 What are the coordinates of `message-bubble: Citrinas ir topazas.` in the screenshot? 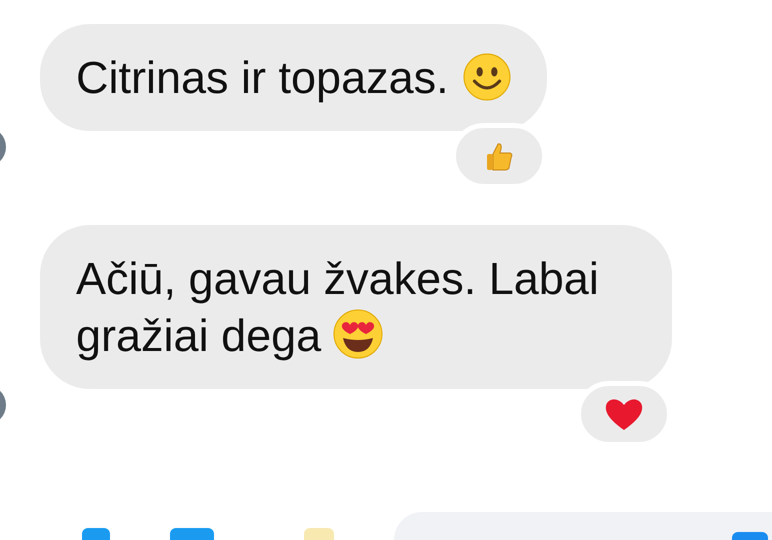 It's located at (293, 77).